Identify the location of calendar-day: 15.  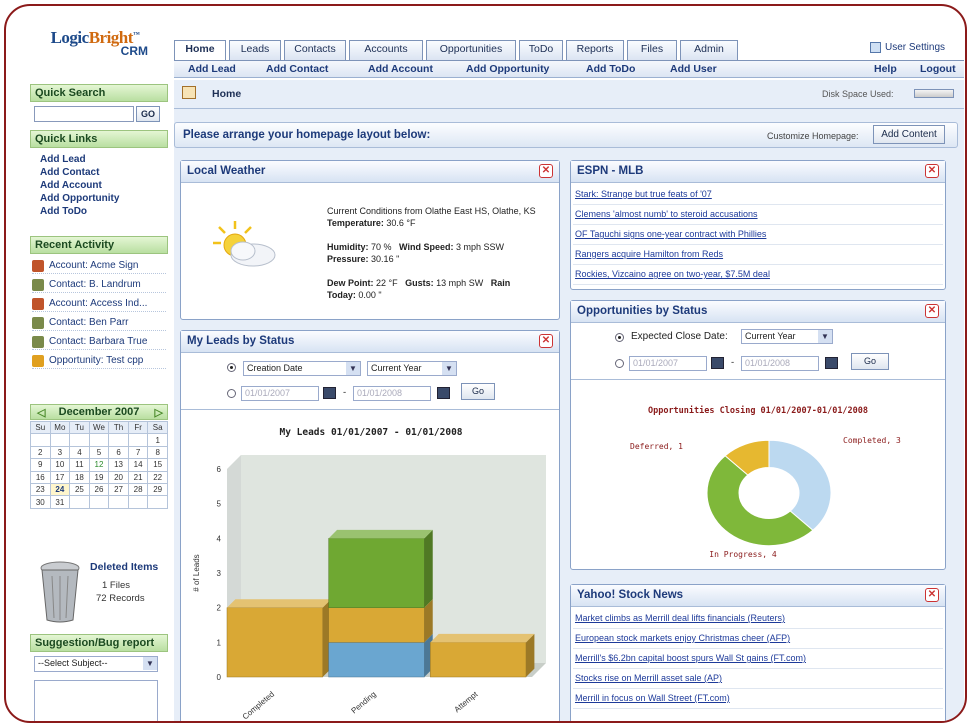
(157, 465).